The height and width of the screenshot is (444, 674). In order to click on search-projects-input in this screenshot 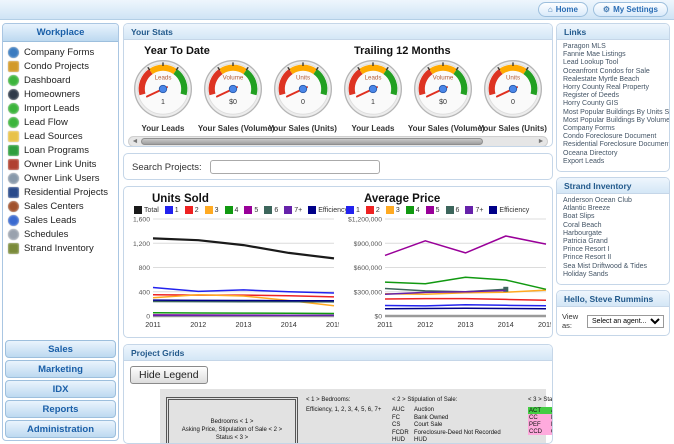, I will do `click(294, 167)`.